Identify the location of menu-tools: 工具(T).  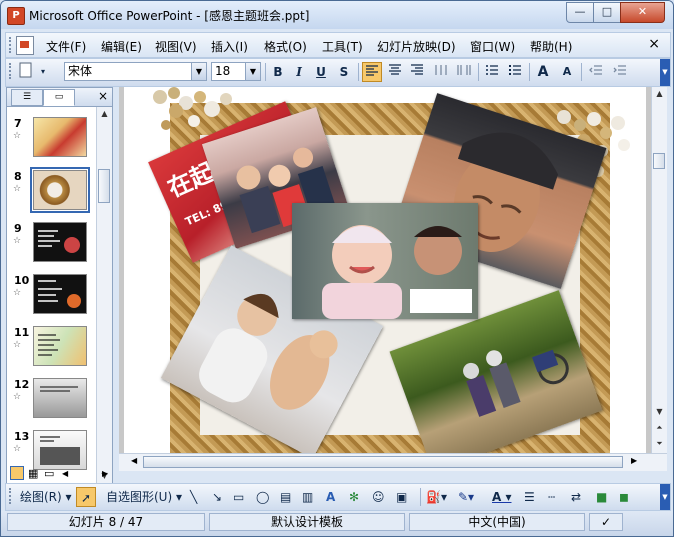
(342, 46).